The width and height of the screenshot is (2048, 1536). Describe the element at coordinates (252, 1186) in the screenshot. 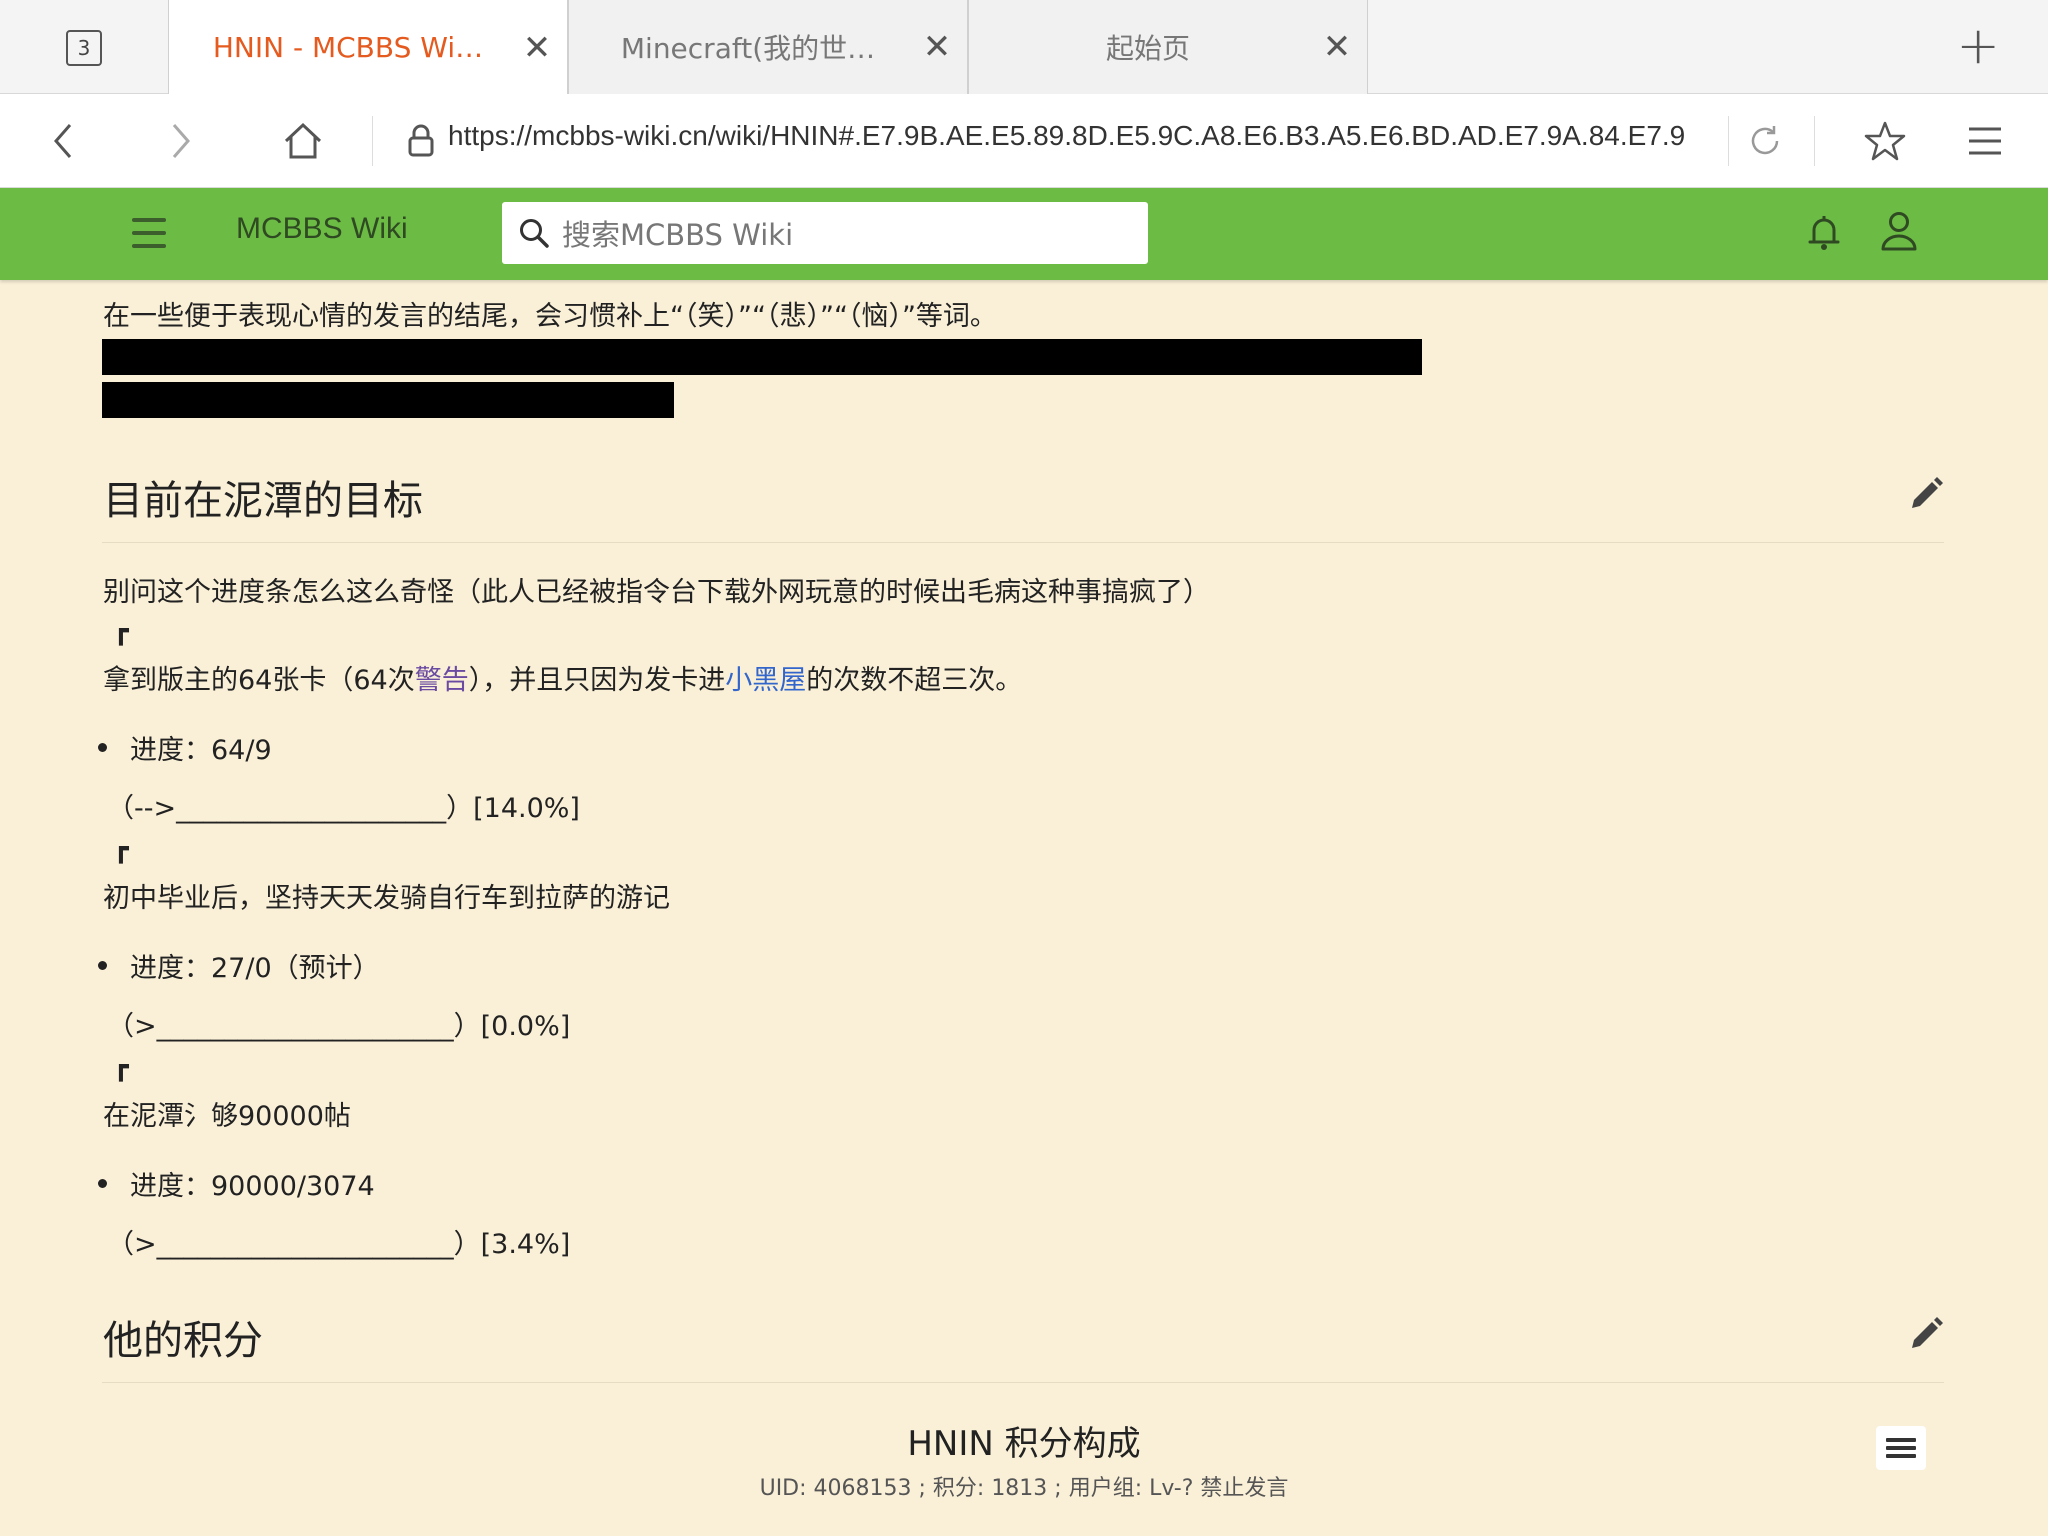

I see `progress-label: 进度：90000/3074` at that location.